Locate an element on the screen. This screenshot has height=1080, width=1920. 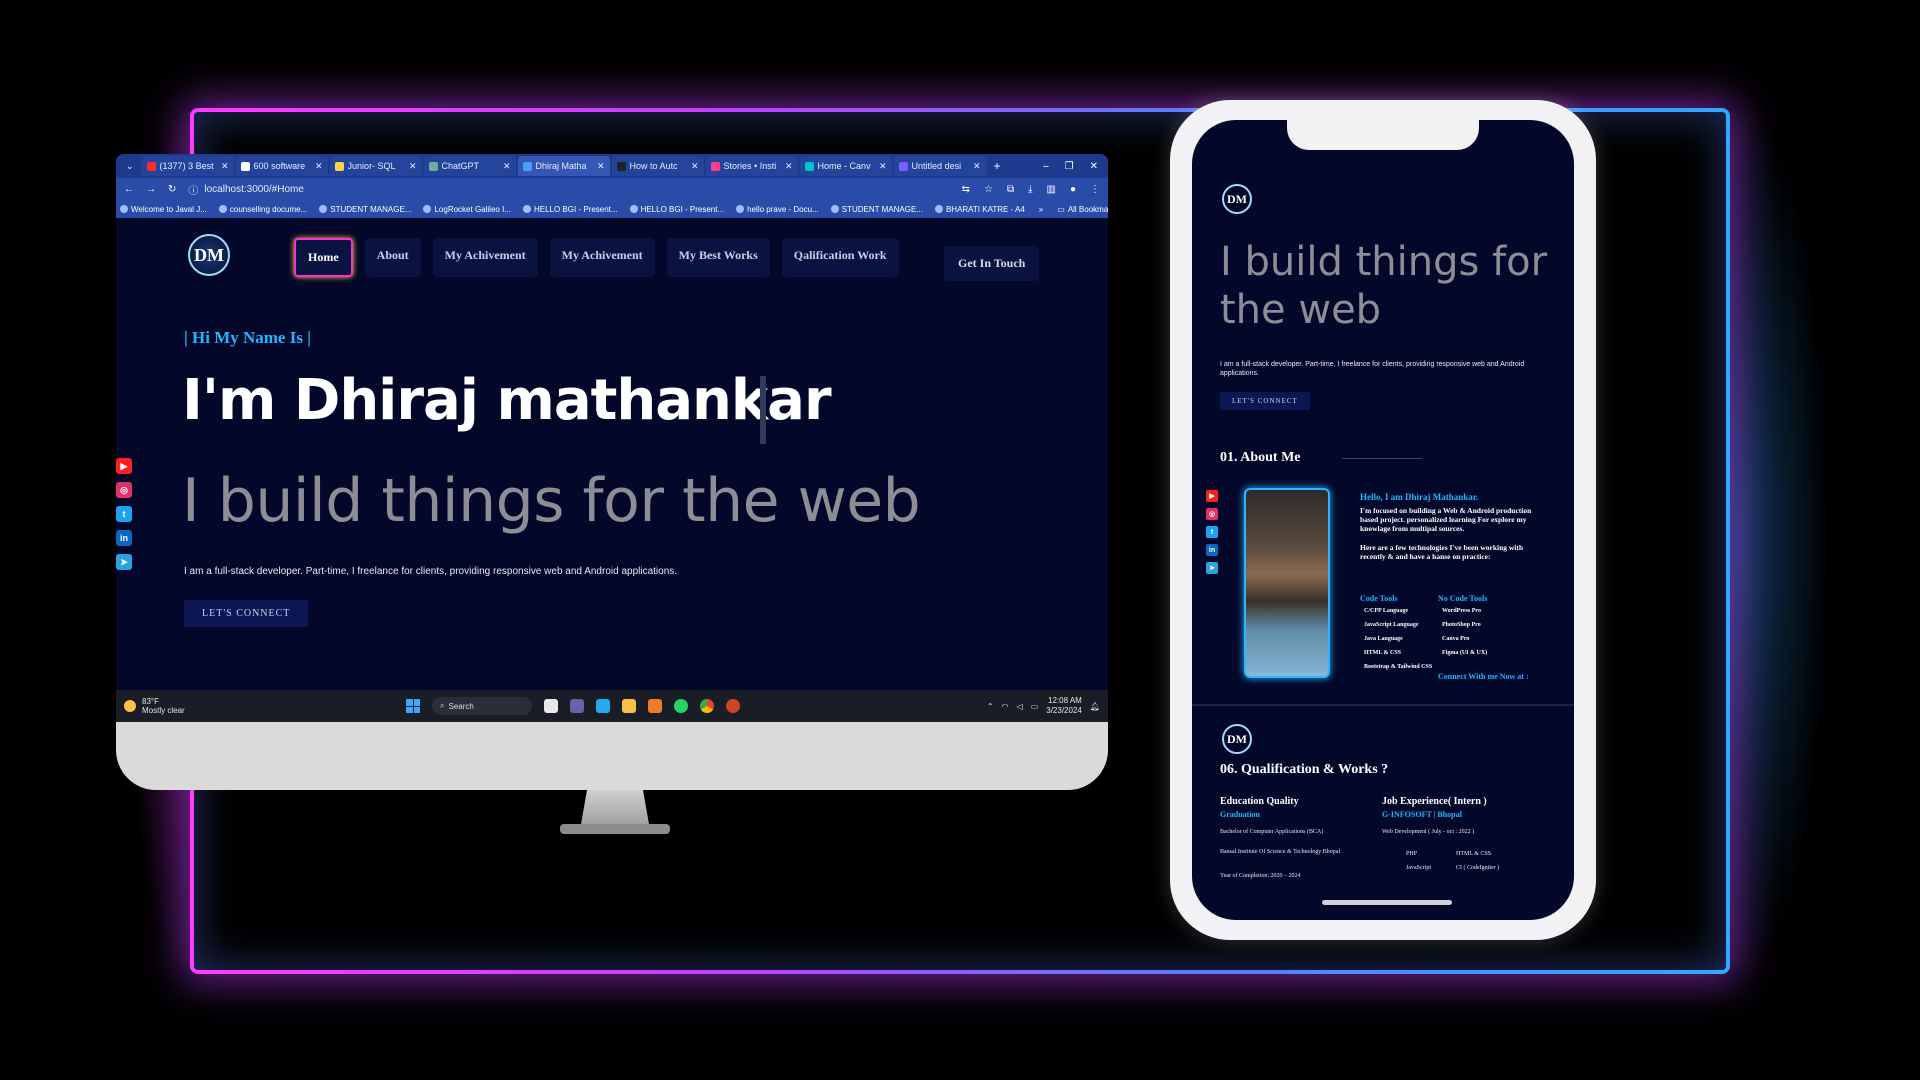
vscode-icon is located at coordinates (603, 706).